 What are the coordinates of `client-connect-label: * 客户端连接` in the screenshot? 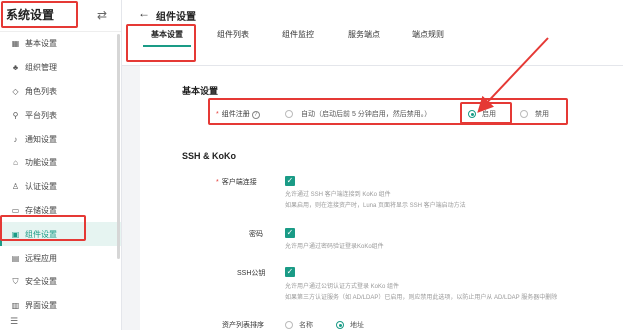 It's located at (236, 182).